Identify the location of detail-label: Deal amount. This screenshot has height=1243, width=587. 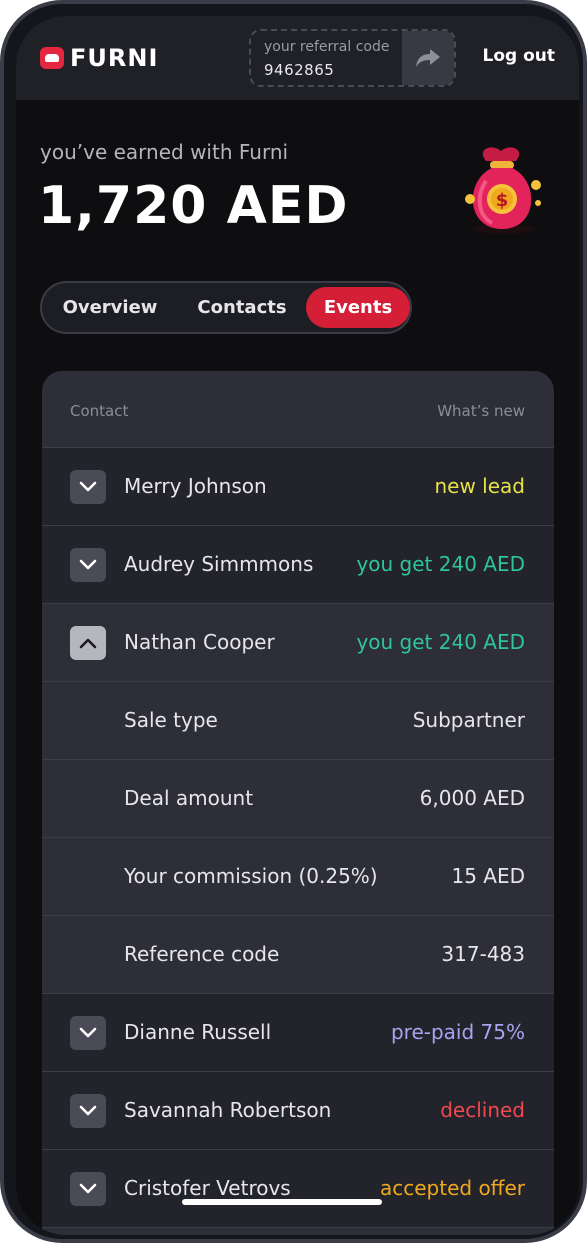
(189, 798).